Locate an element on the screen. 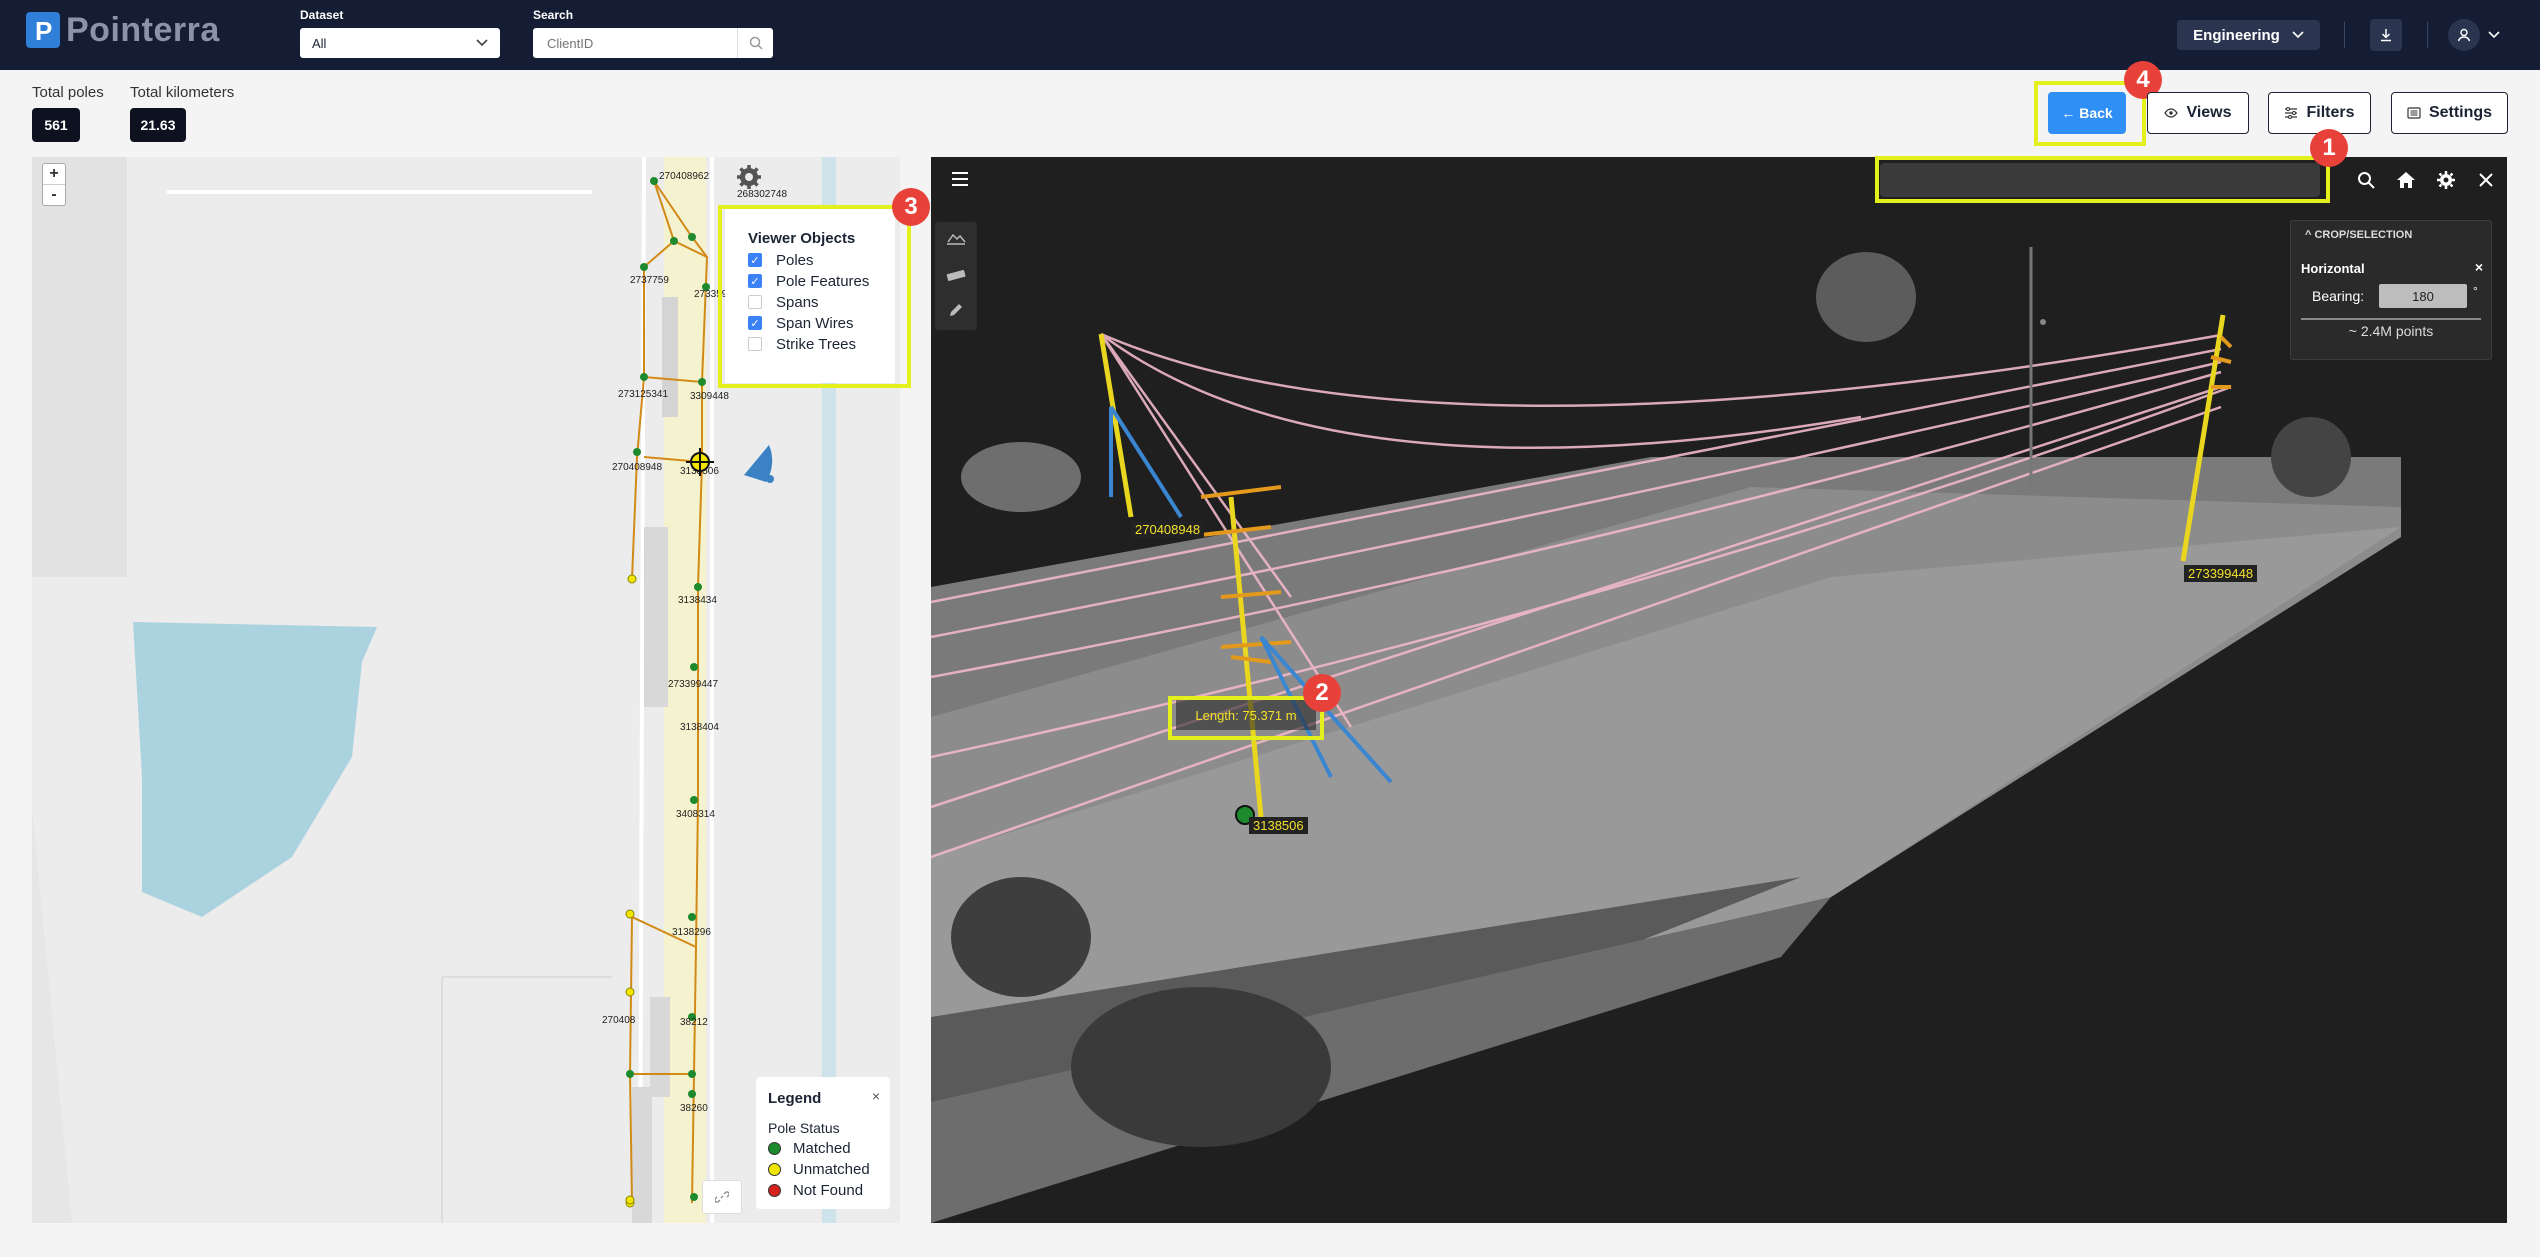 The image size is (2540, 1257). viewer-object-spans: Spans is located at coordinates (783, 302).